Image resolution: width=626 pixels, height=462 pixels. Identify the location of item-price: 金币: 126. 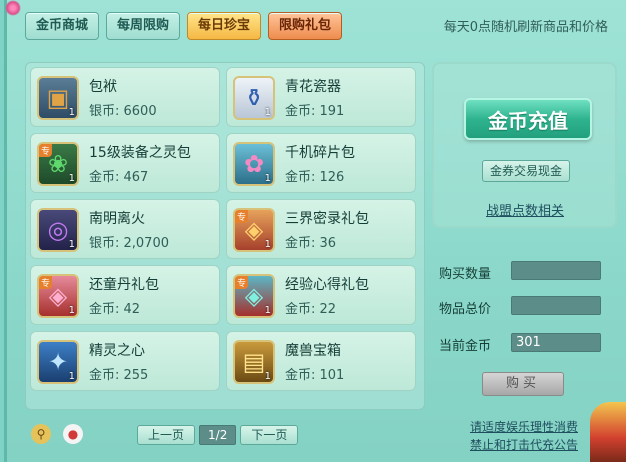
(315, 177).